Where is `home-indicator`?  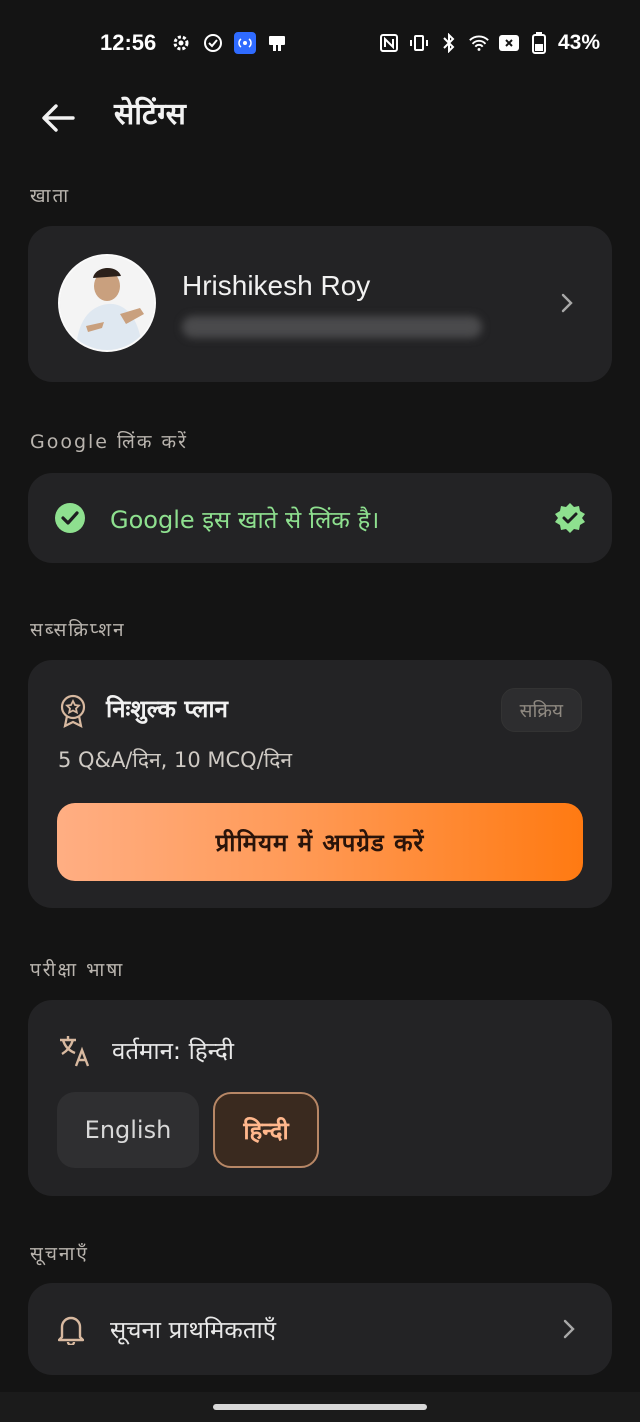
home-indicator is located at coordinates (320, 1407).